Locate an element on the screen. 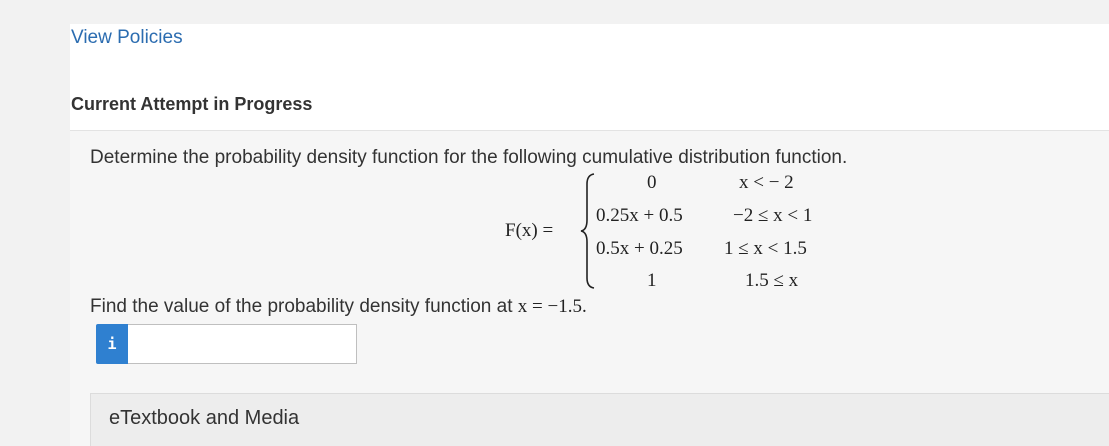 The height and width of the screenshot is (446, 1109). attempt-title: Current Attempt in Progress is located at coordinates (192, 104).